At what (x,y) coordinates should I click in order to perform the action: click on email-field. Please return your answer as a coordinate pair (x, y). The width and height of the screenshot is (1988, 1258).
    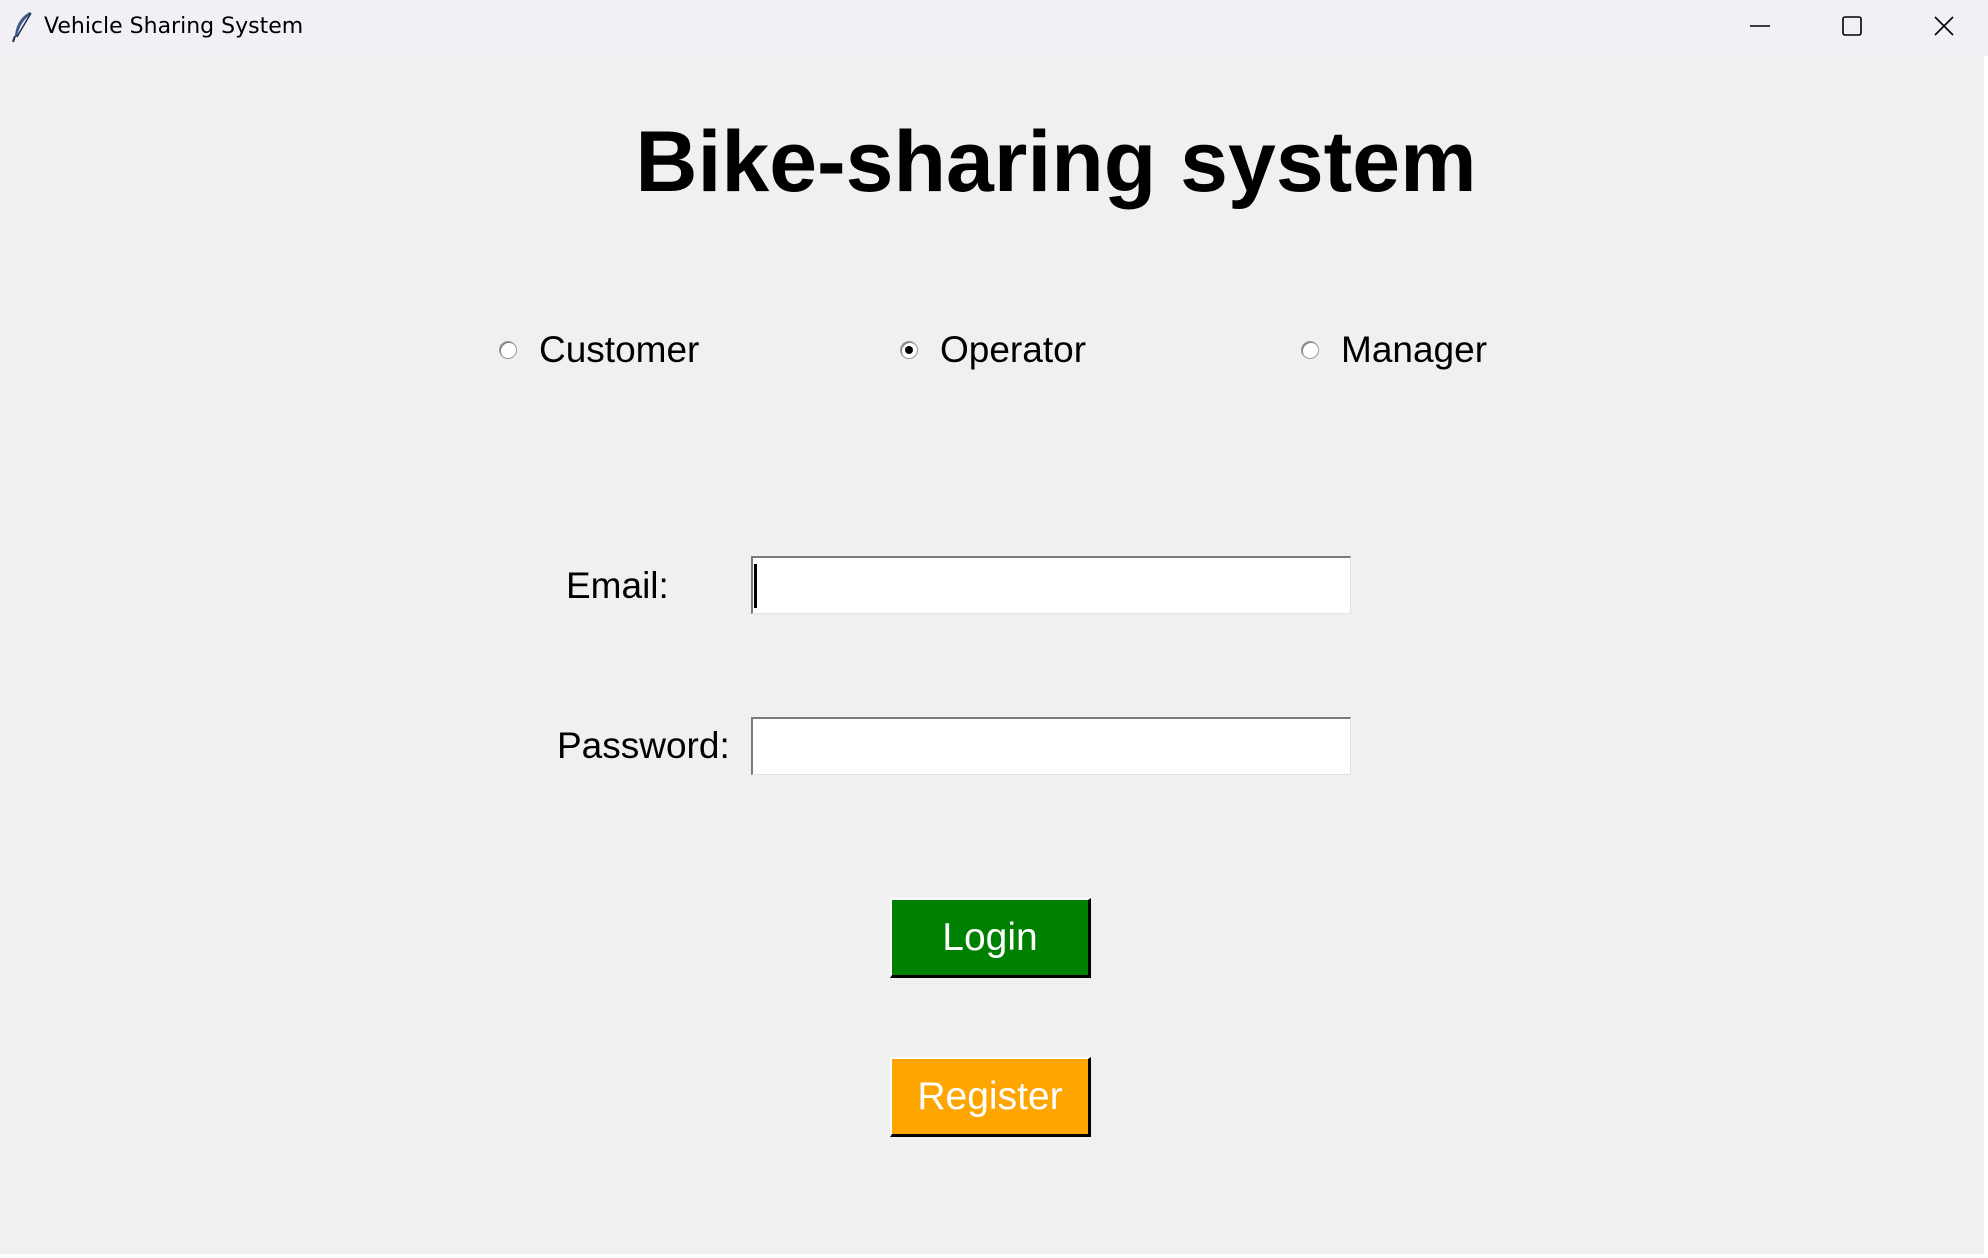
    Looking at the image, I should click on (1051, 585).